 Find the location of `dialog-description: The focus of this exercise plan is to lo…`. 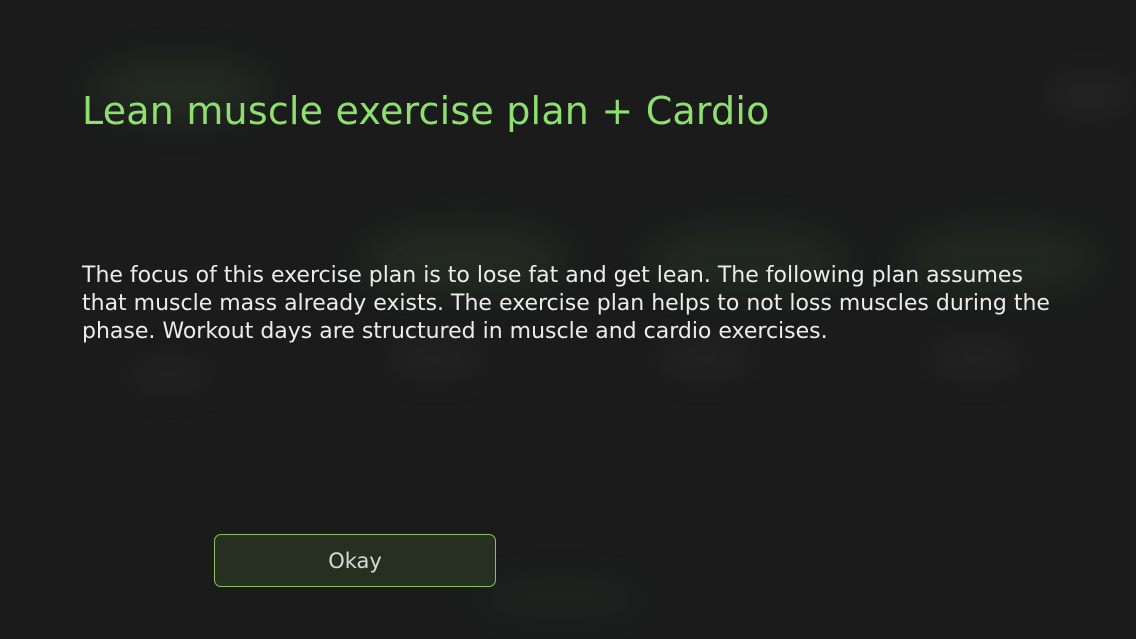

dialog-description: The focus of this exercise plan is to lo… is located at coordinates (566, 303).